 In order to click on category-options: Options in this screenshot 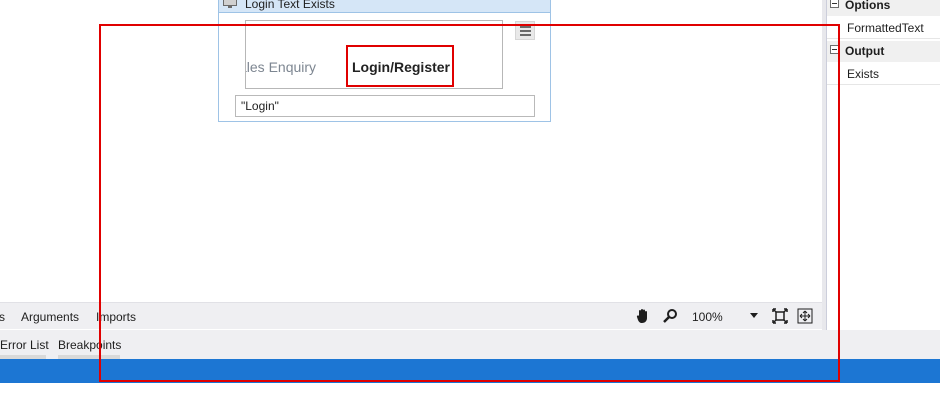, I will do `click(883, 8)`.